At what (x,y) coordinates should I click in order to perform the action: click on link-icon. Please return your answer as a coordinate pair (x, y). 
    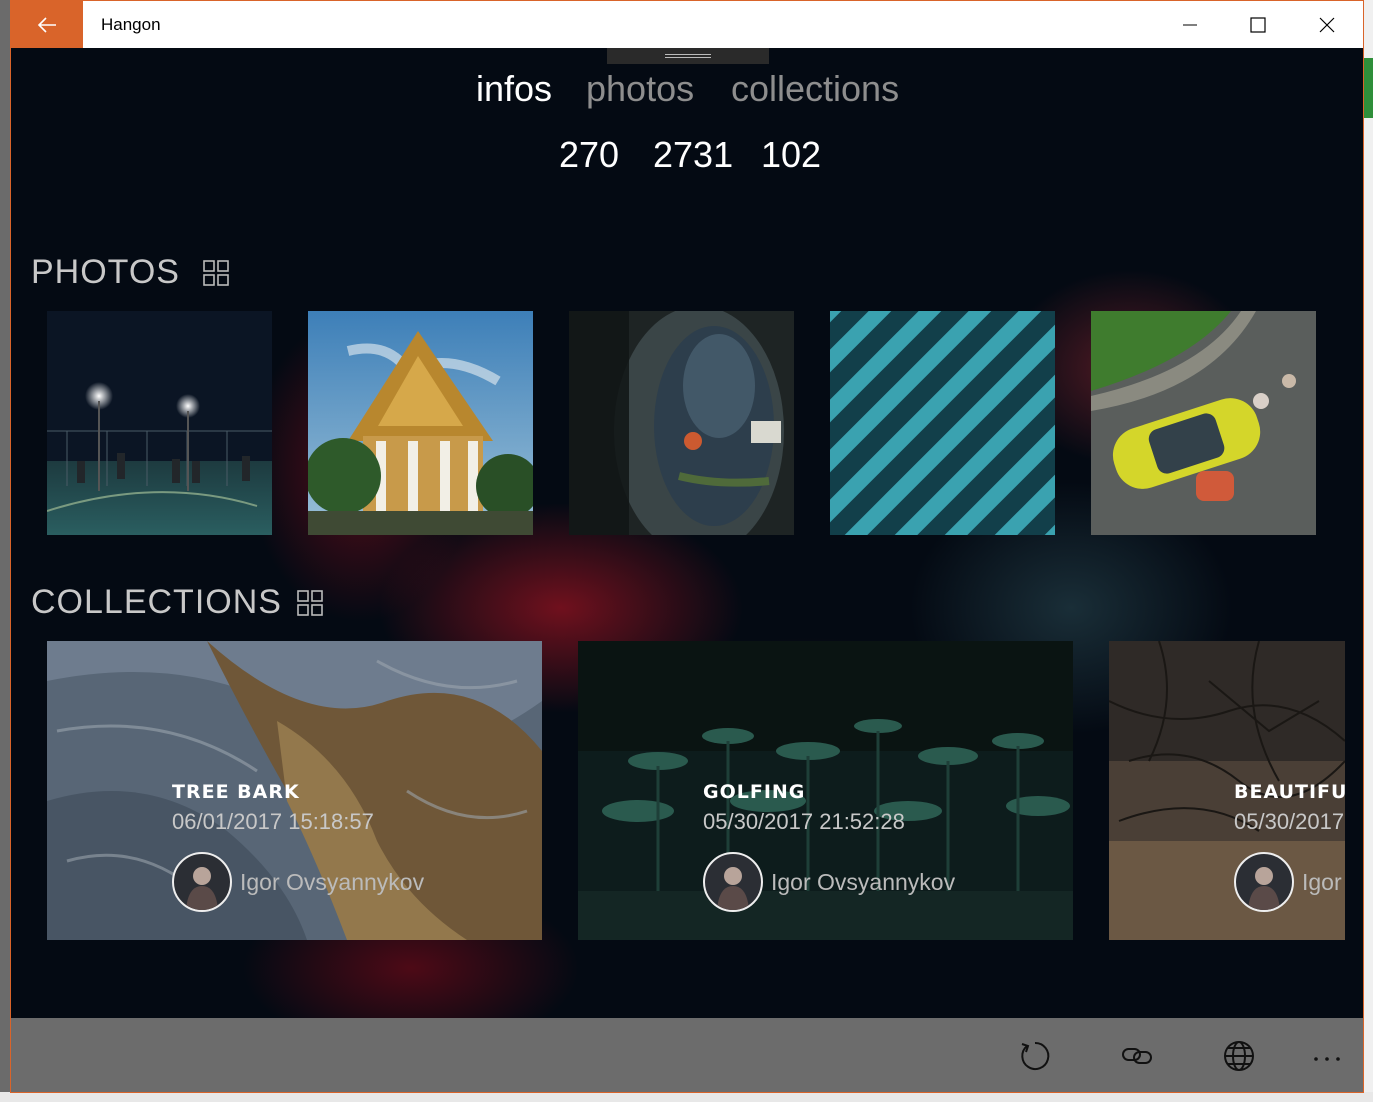
    Looking at the image, I should click on (1137, 1056).